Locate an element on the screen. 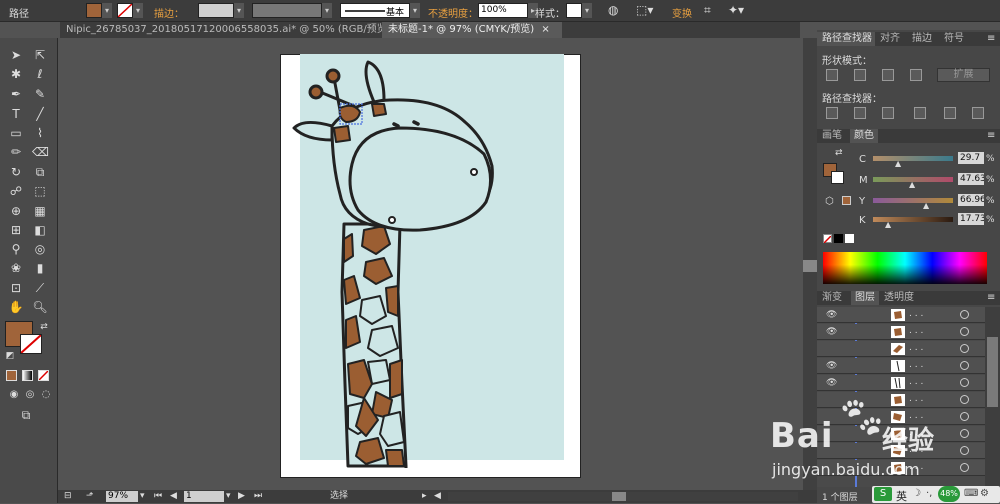 The height and width of the screenshot is (504, 1000). isolate-icon: ⌗ is located at coordinates (707, 10).